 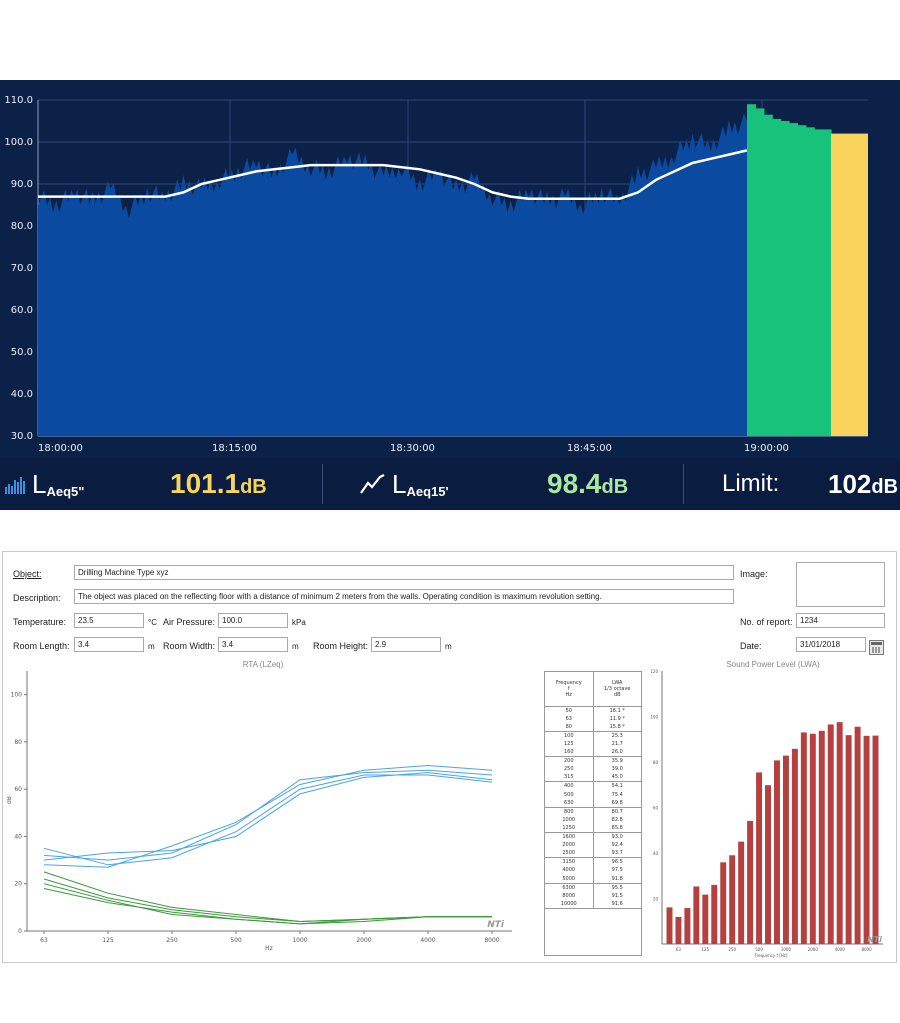 I want to click on lwa-cell: 21.7, so click(x=617, y=743).